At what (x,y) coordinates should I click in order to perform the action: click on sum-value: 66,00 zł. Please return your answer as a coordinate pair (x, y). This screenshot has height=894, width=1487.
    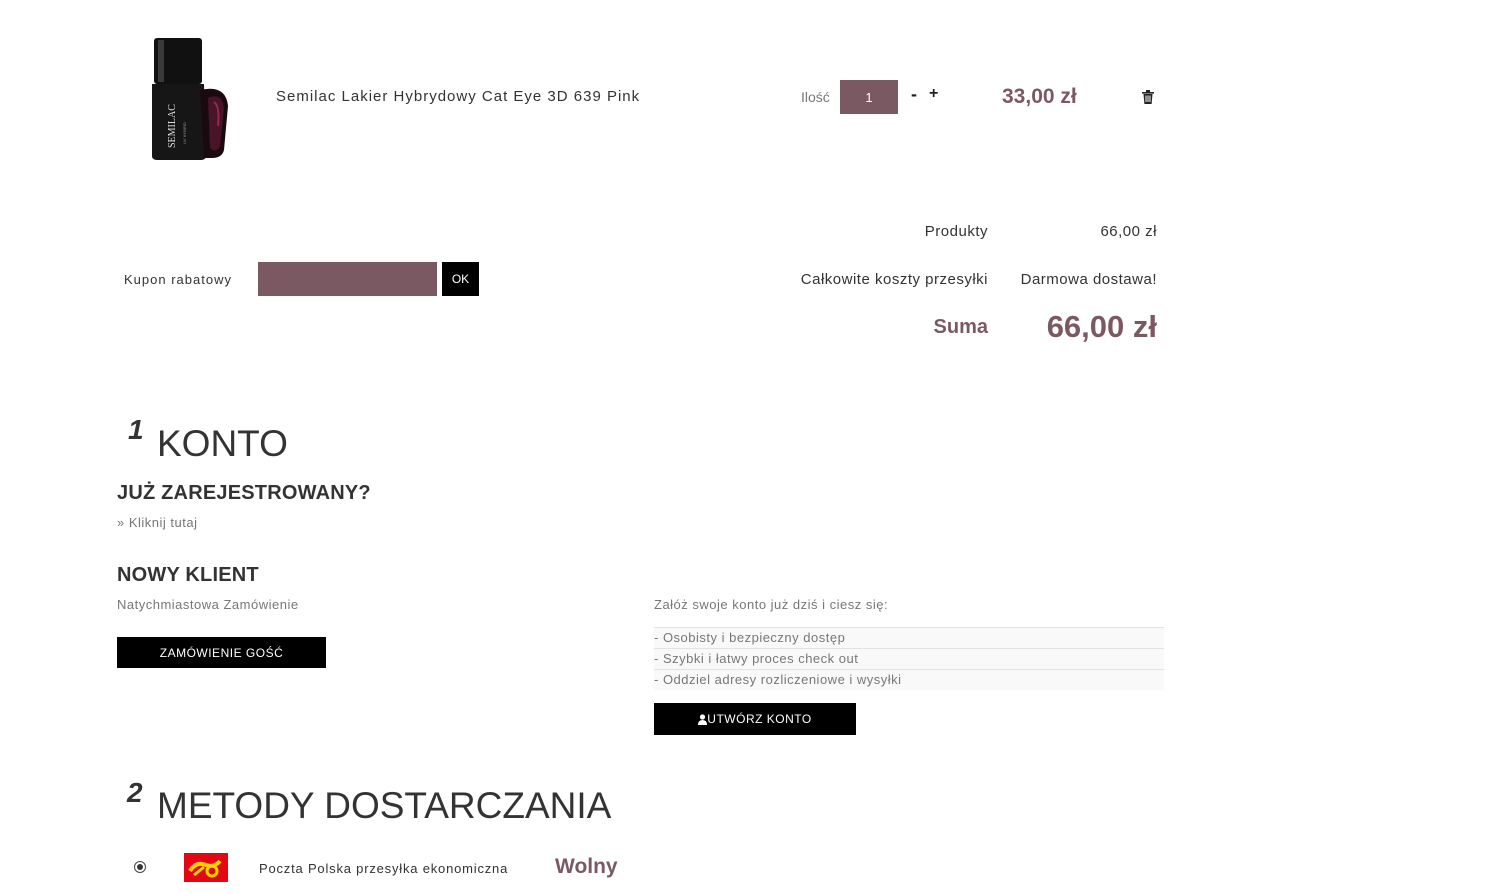
    Looking at the image, I should click on (1101, 326).